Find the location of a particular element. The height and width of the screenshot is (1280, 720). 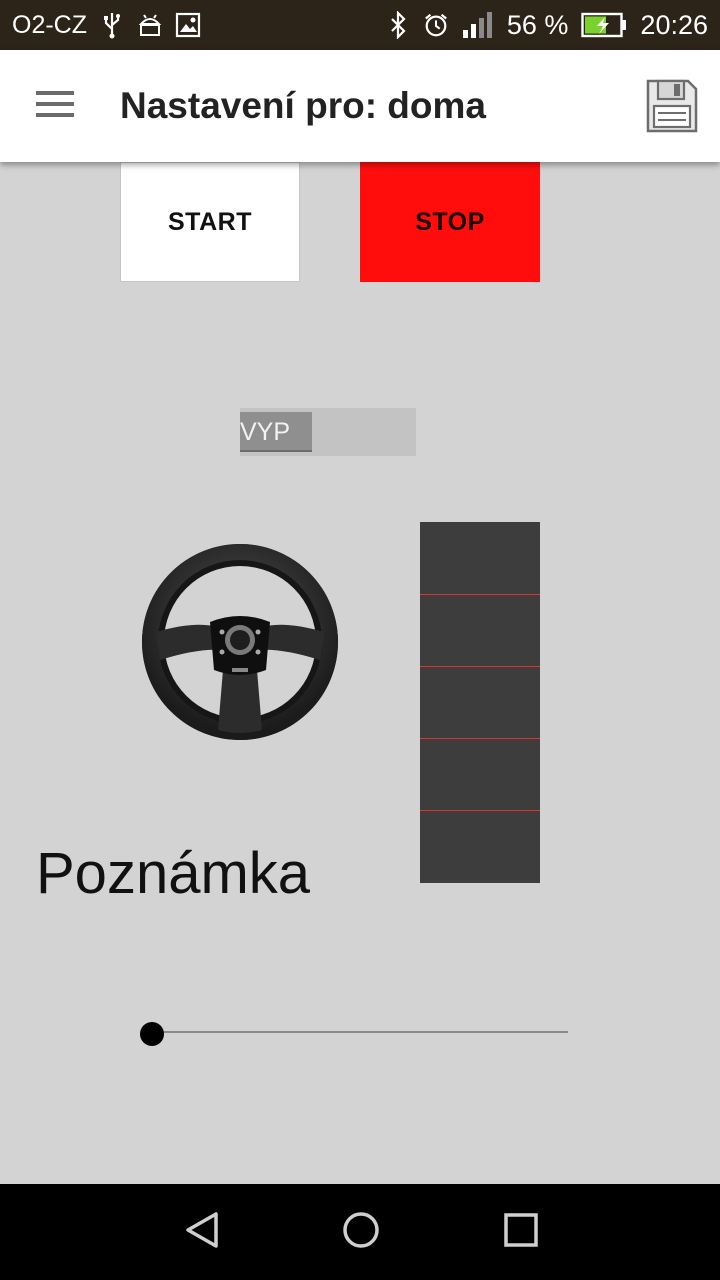

menu-button is located at coordinates (56, 106).